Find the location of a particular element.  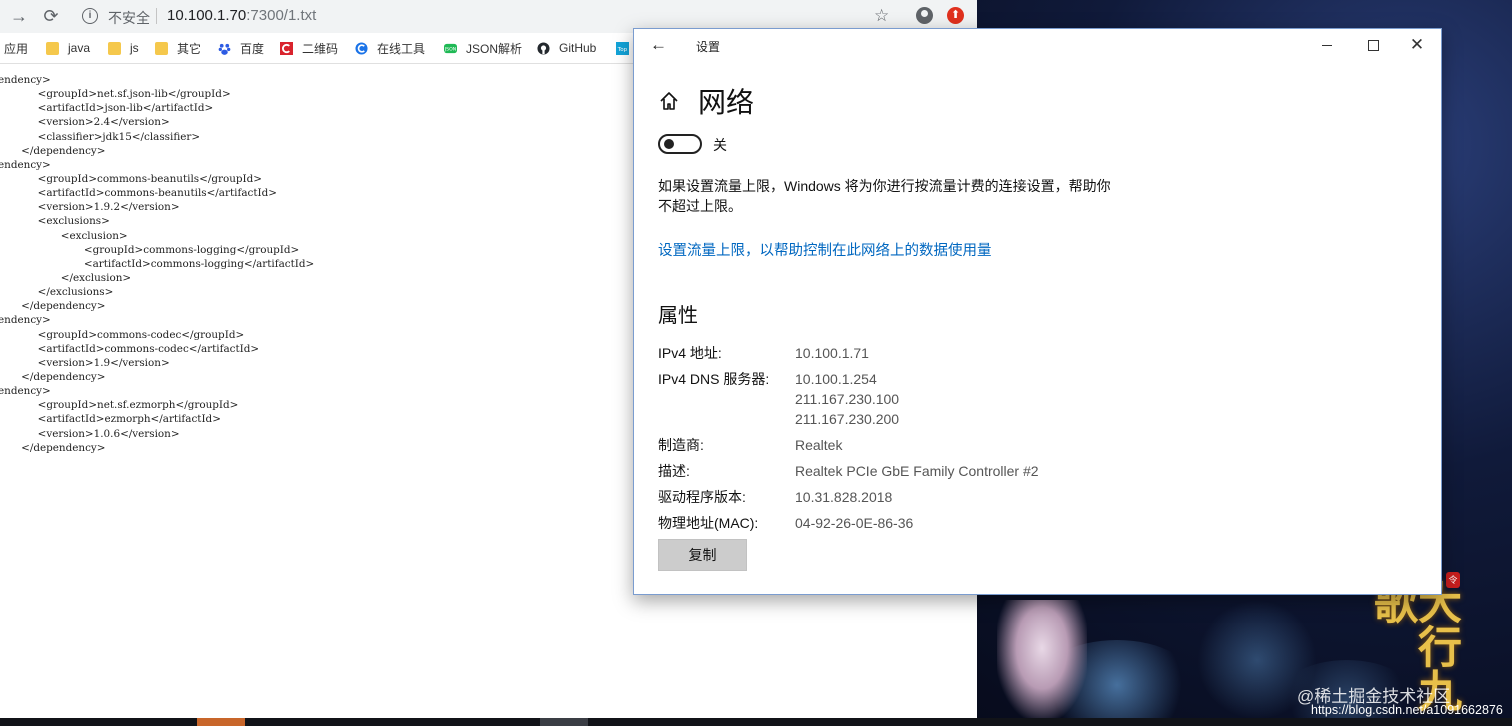

data-limit-link: 设置流量上限，以帮助控制在此网络上的数据使用量 is located at coordinates (825, 249).